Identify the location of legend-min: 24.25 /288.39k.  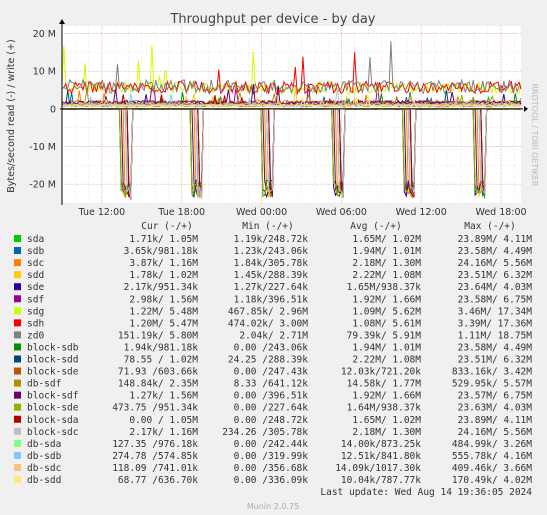
(268, 360).